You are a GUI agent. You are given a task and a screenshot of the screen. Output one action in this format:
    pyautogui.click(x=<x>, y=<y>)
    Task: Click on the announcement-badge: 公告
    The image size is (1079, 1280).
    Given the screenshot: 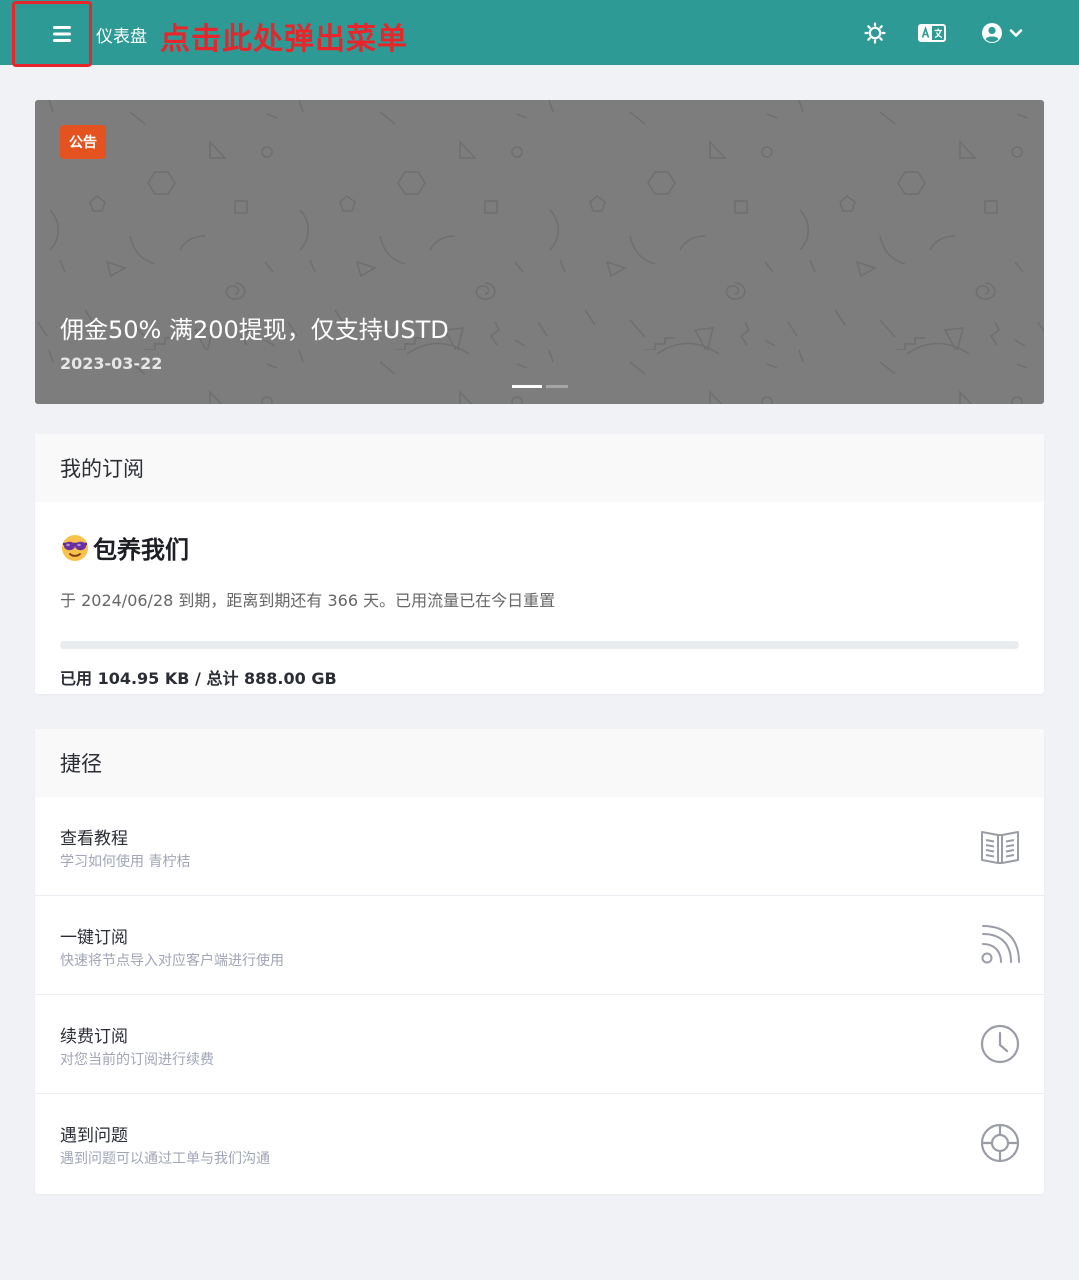 What is the action you would take?
    pyautogui.click(x=83, y=142)
    